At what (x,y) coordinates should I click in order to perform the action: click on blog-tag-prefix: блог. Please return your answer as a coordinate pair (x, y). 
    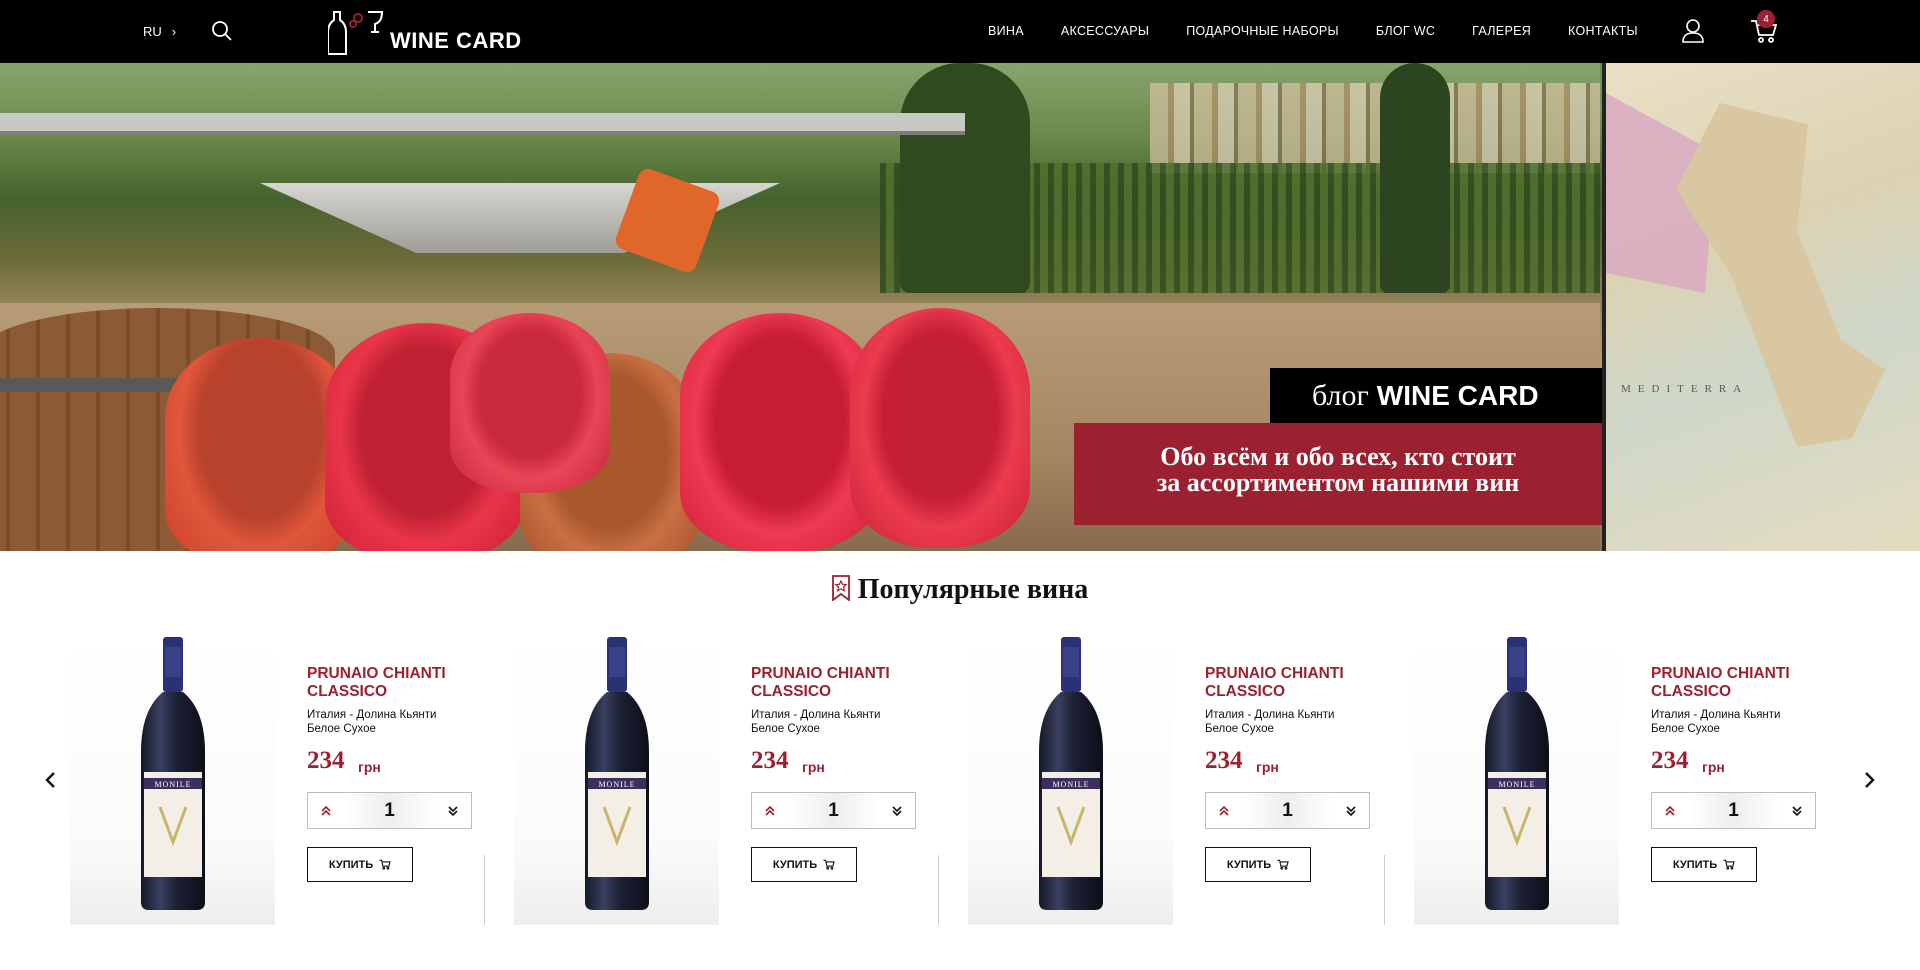
    Looking at the image, I should click on (1340, 395).